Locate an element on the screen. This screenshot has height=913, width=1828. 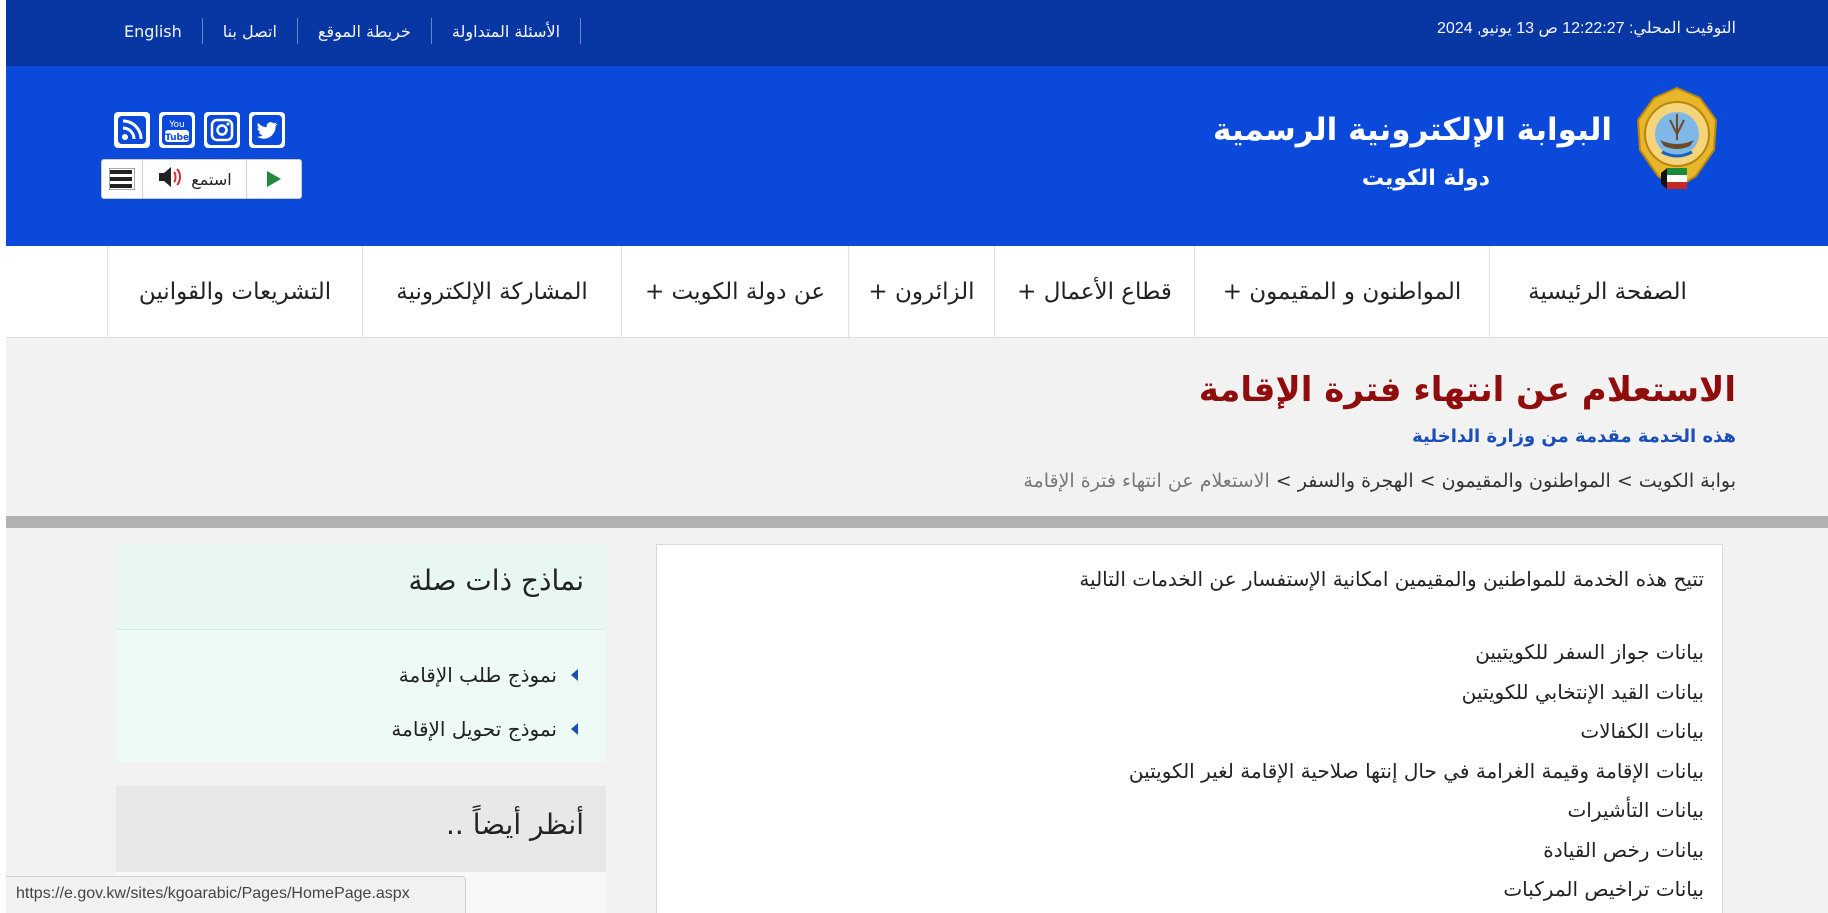
faq-link: الأسئلة المتداولة is located at coordinates (506, 31).